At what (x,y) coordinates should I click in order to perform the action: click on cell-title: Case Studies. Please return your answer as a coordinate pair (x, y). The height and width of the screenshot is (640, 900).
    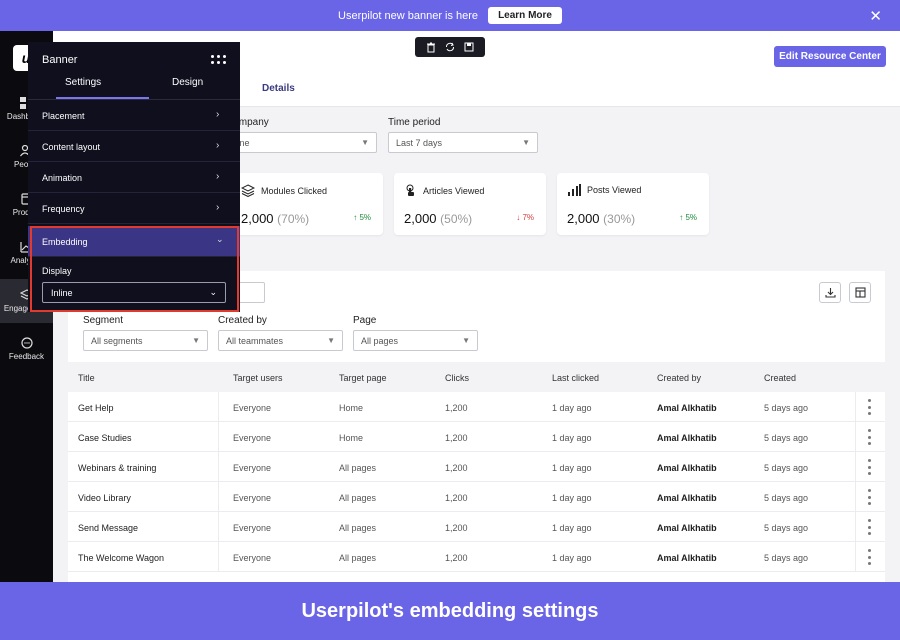
    Looking at the image, I should click on (105, 438).